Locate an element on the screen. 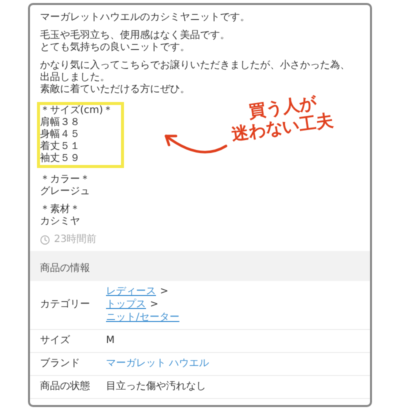  info-label: ブランド is located at coordinates (60, 364).